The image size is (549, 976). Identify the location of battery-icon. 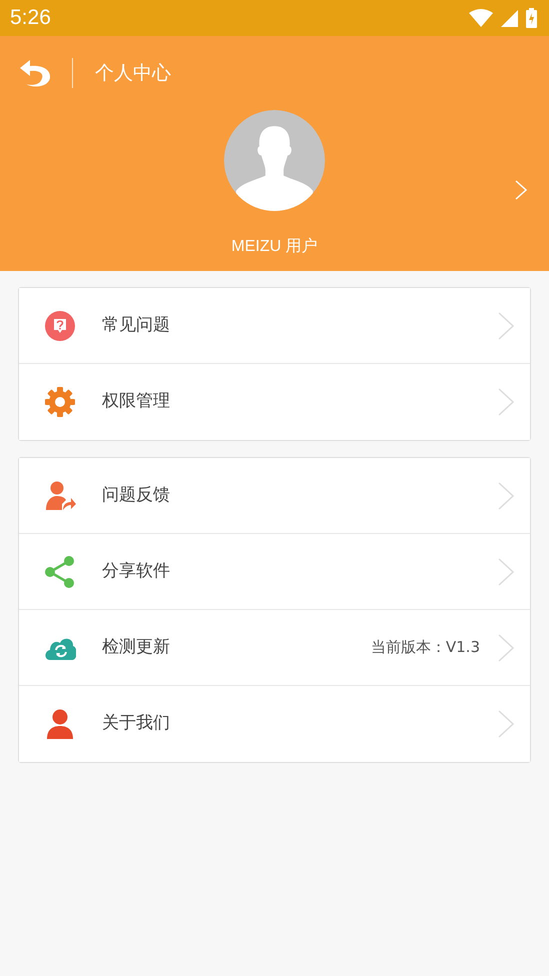
(531, 18).